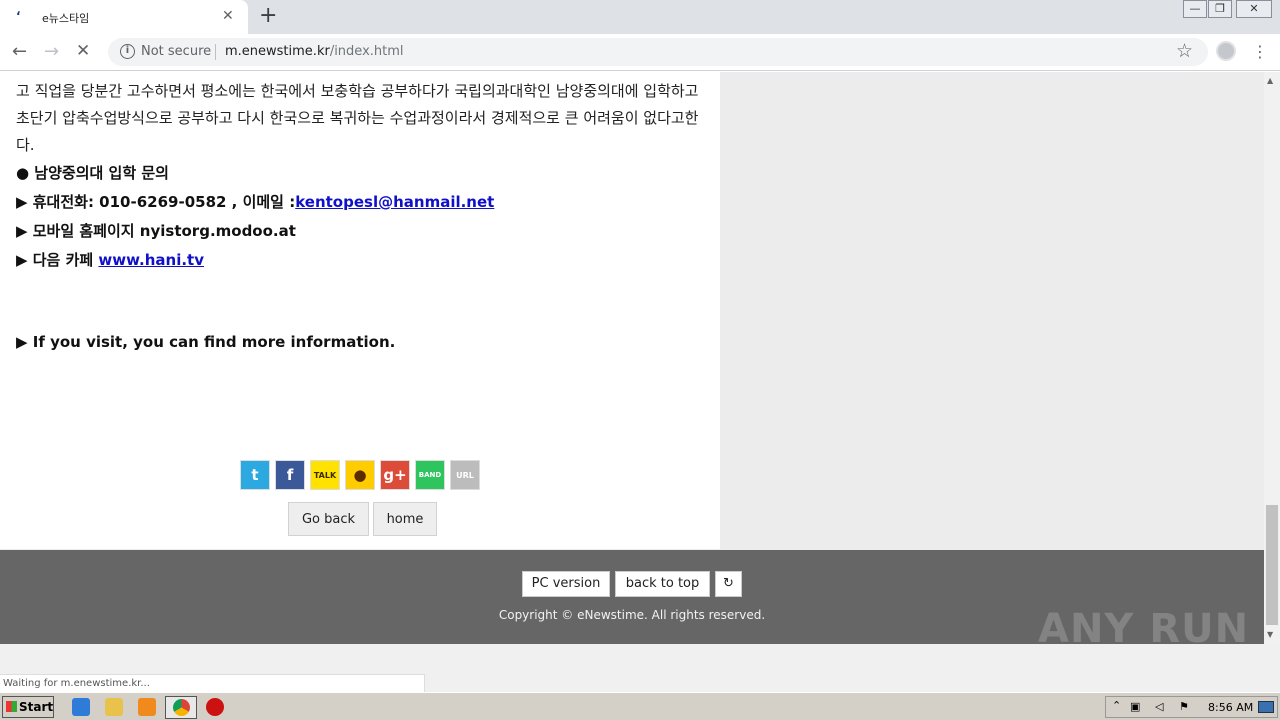 This screenshot has height=720, width=1280. Describe the element at coordinates (465, 475) in the screenshot. I see `url-copy-icon: URL` at that location.